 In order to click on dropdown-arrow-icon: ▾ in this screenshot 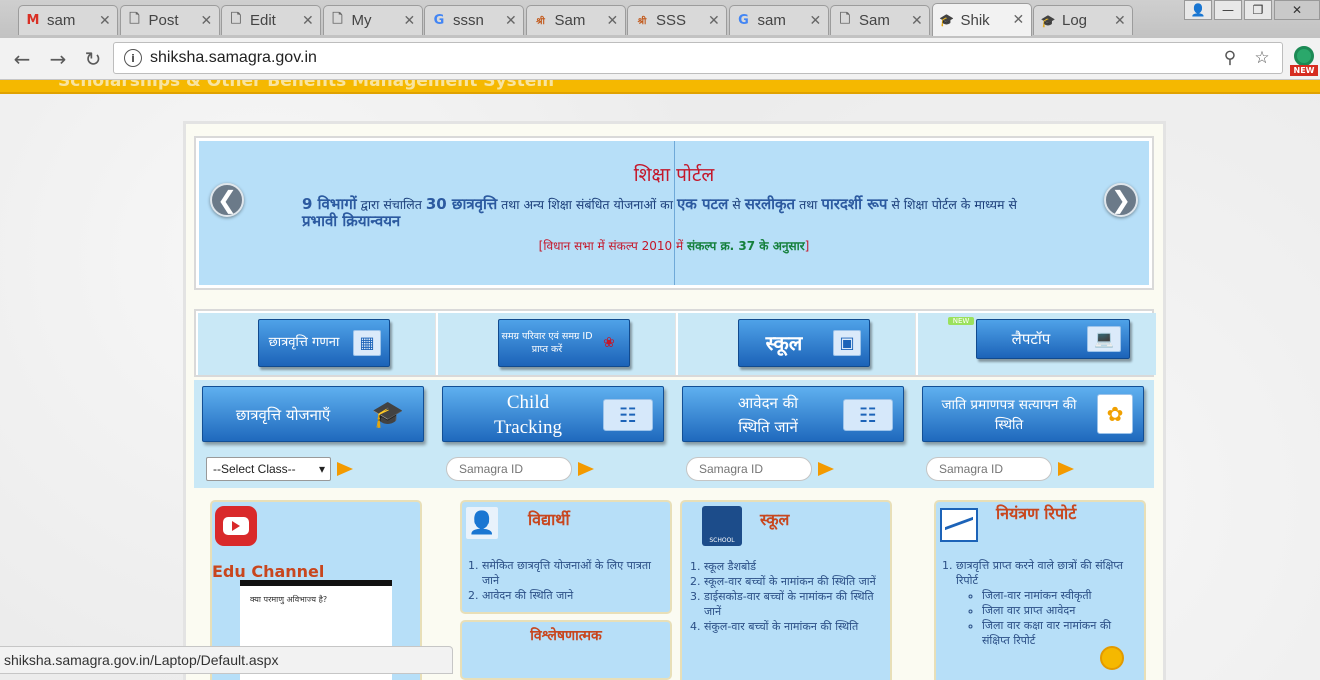, I will do `click(321, 469)`.